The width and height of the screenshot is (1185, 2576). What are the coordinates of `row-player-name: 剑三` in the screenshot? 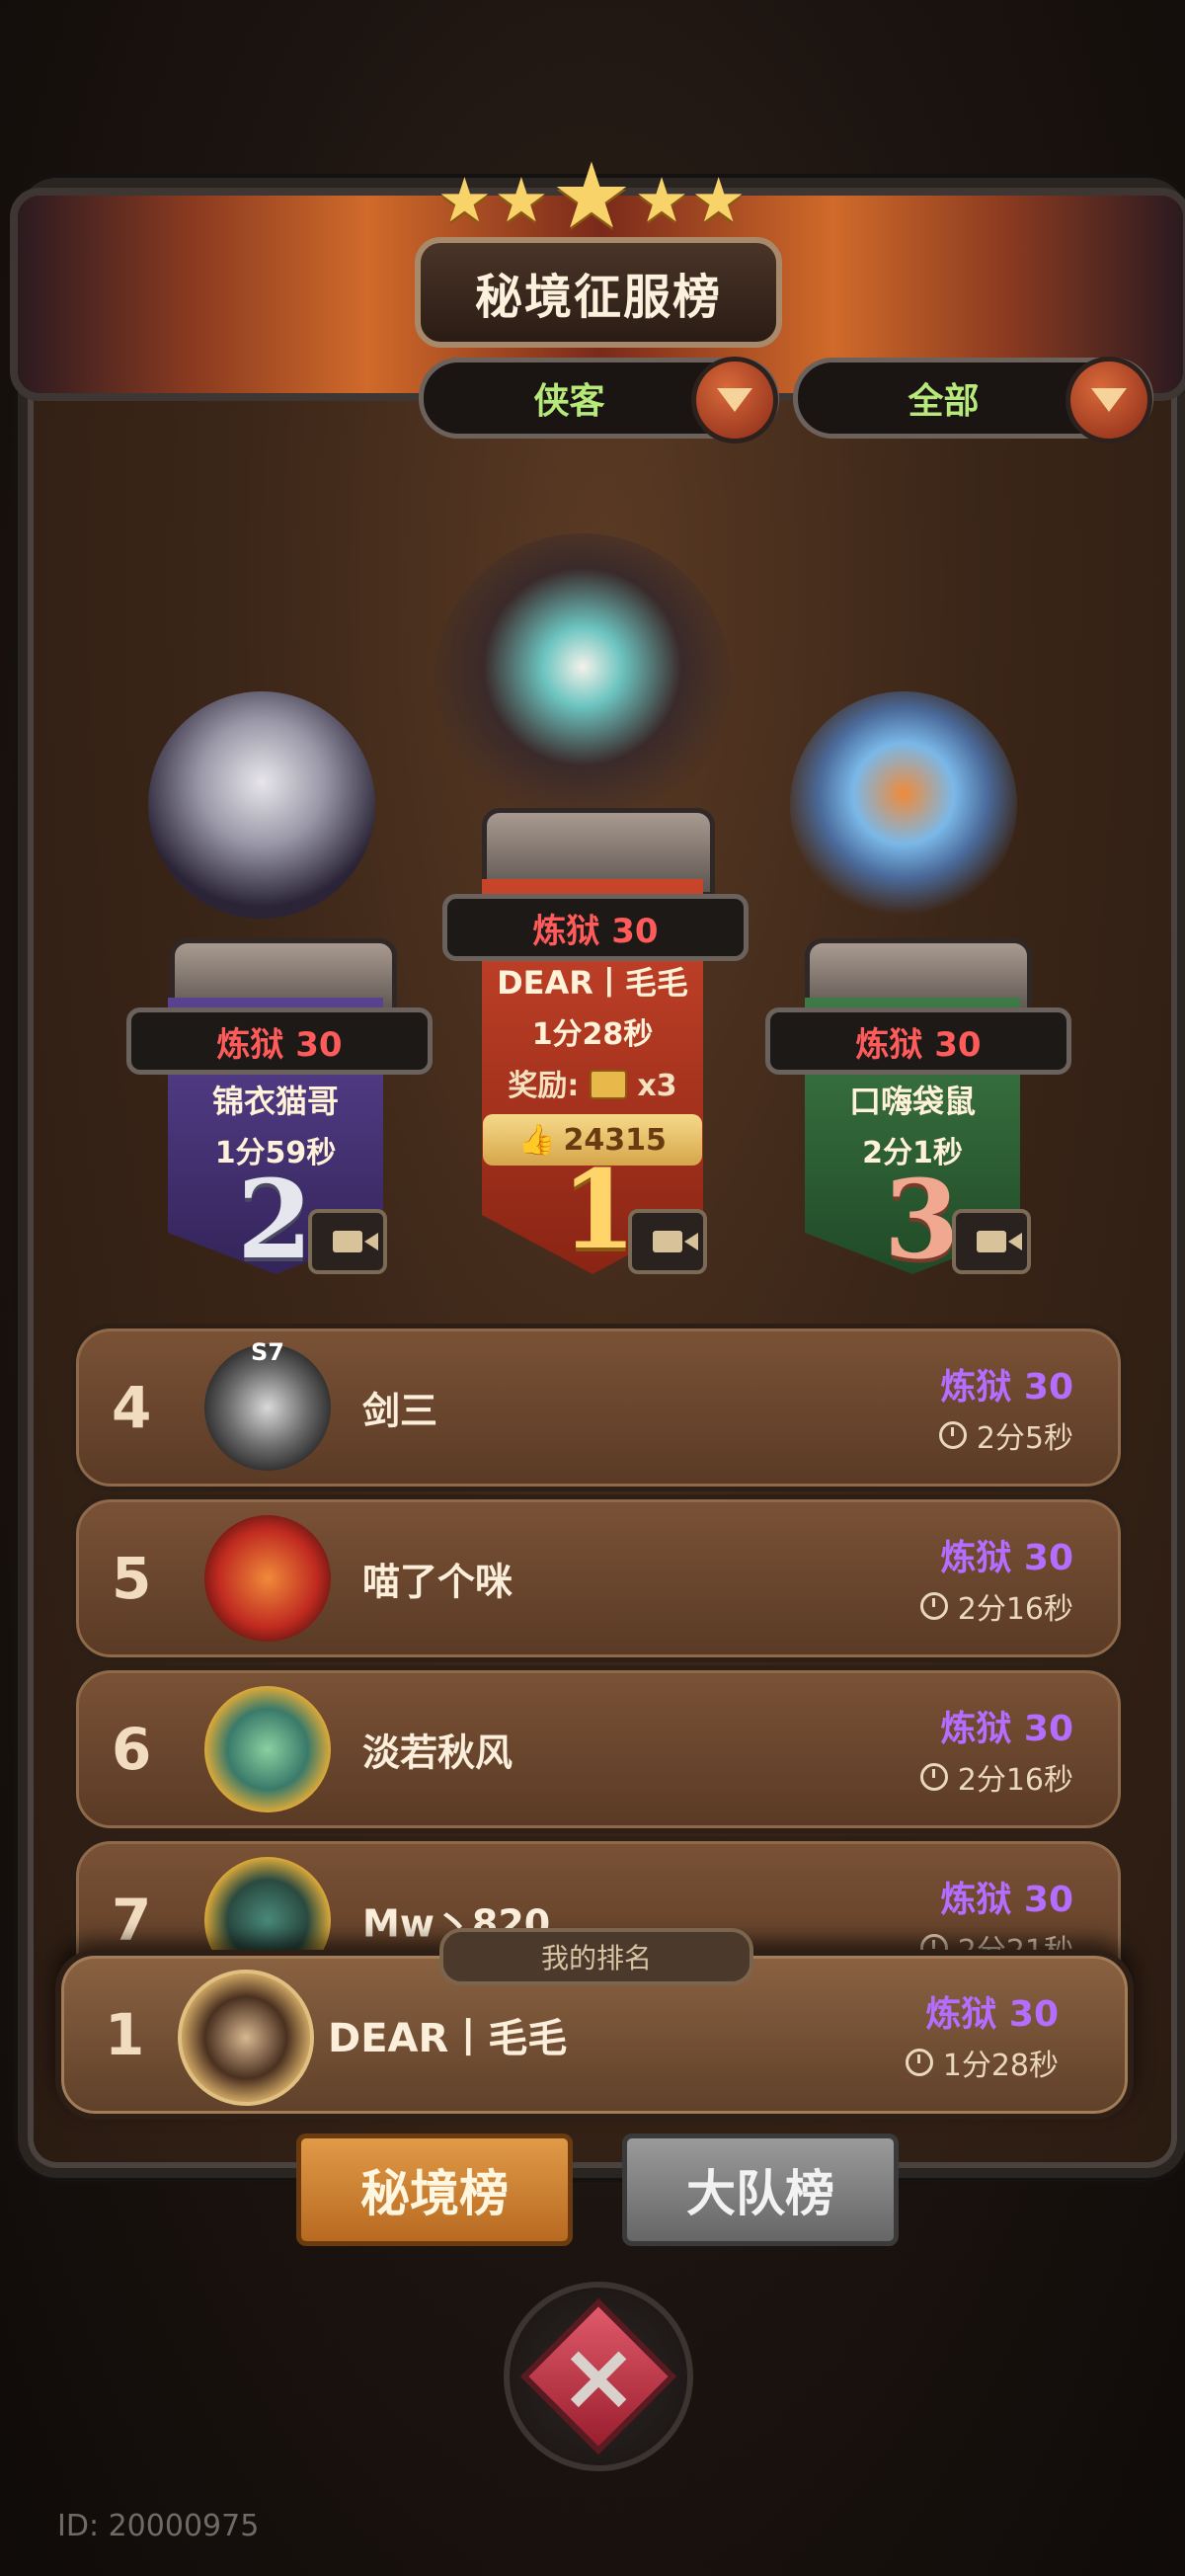 It's located at (400, 1411).